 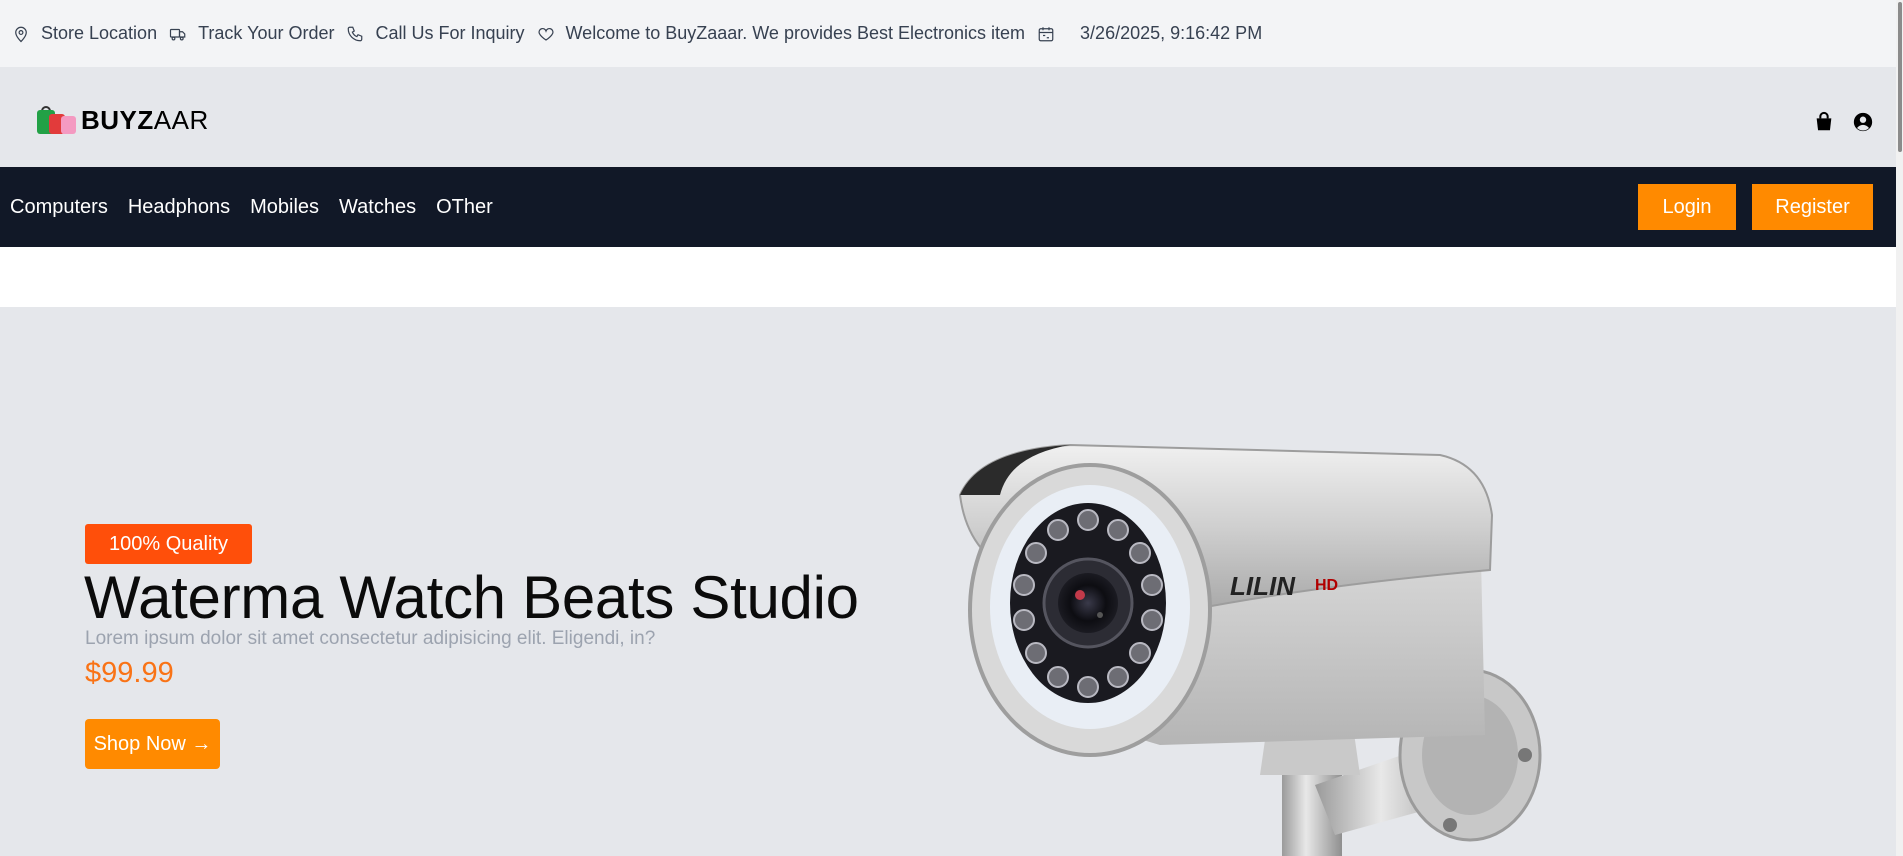 What do you see at coordinates (177, 34) in the screenshot?
I see `truck-icon` at bounding box center [177, 34].